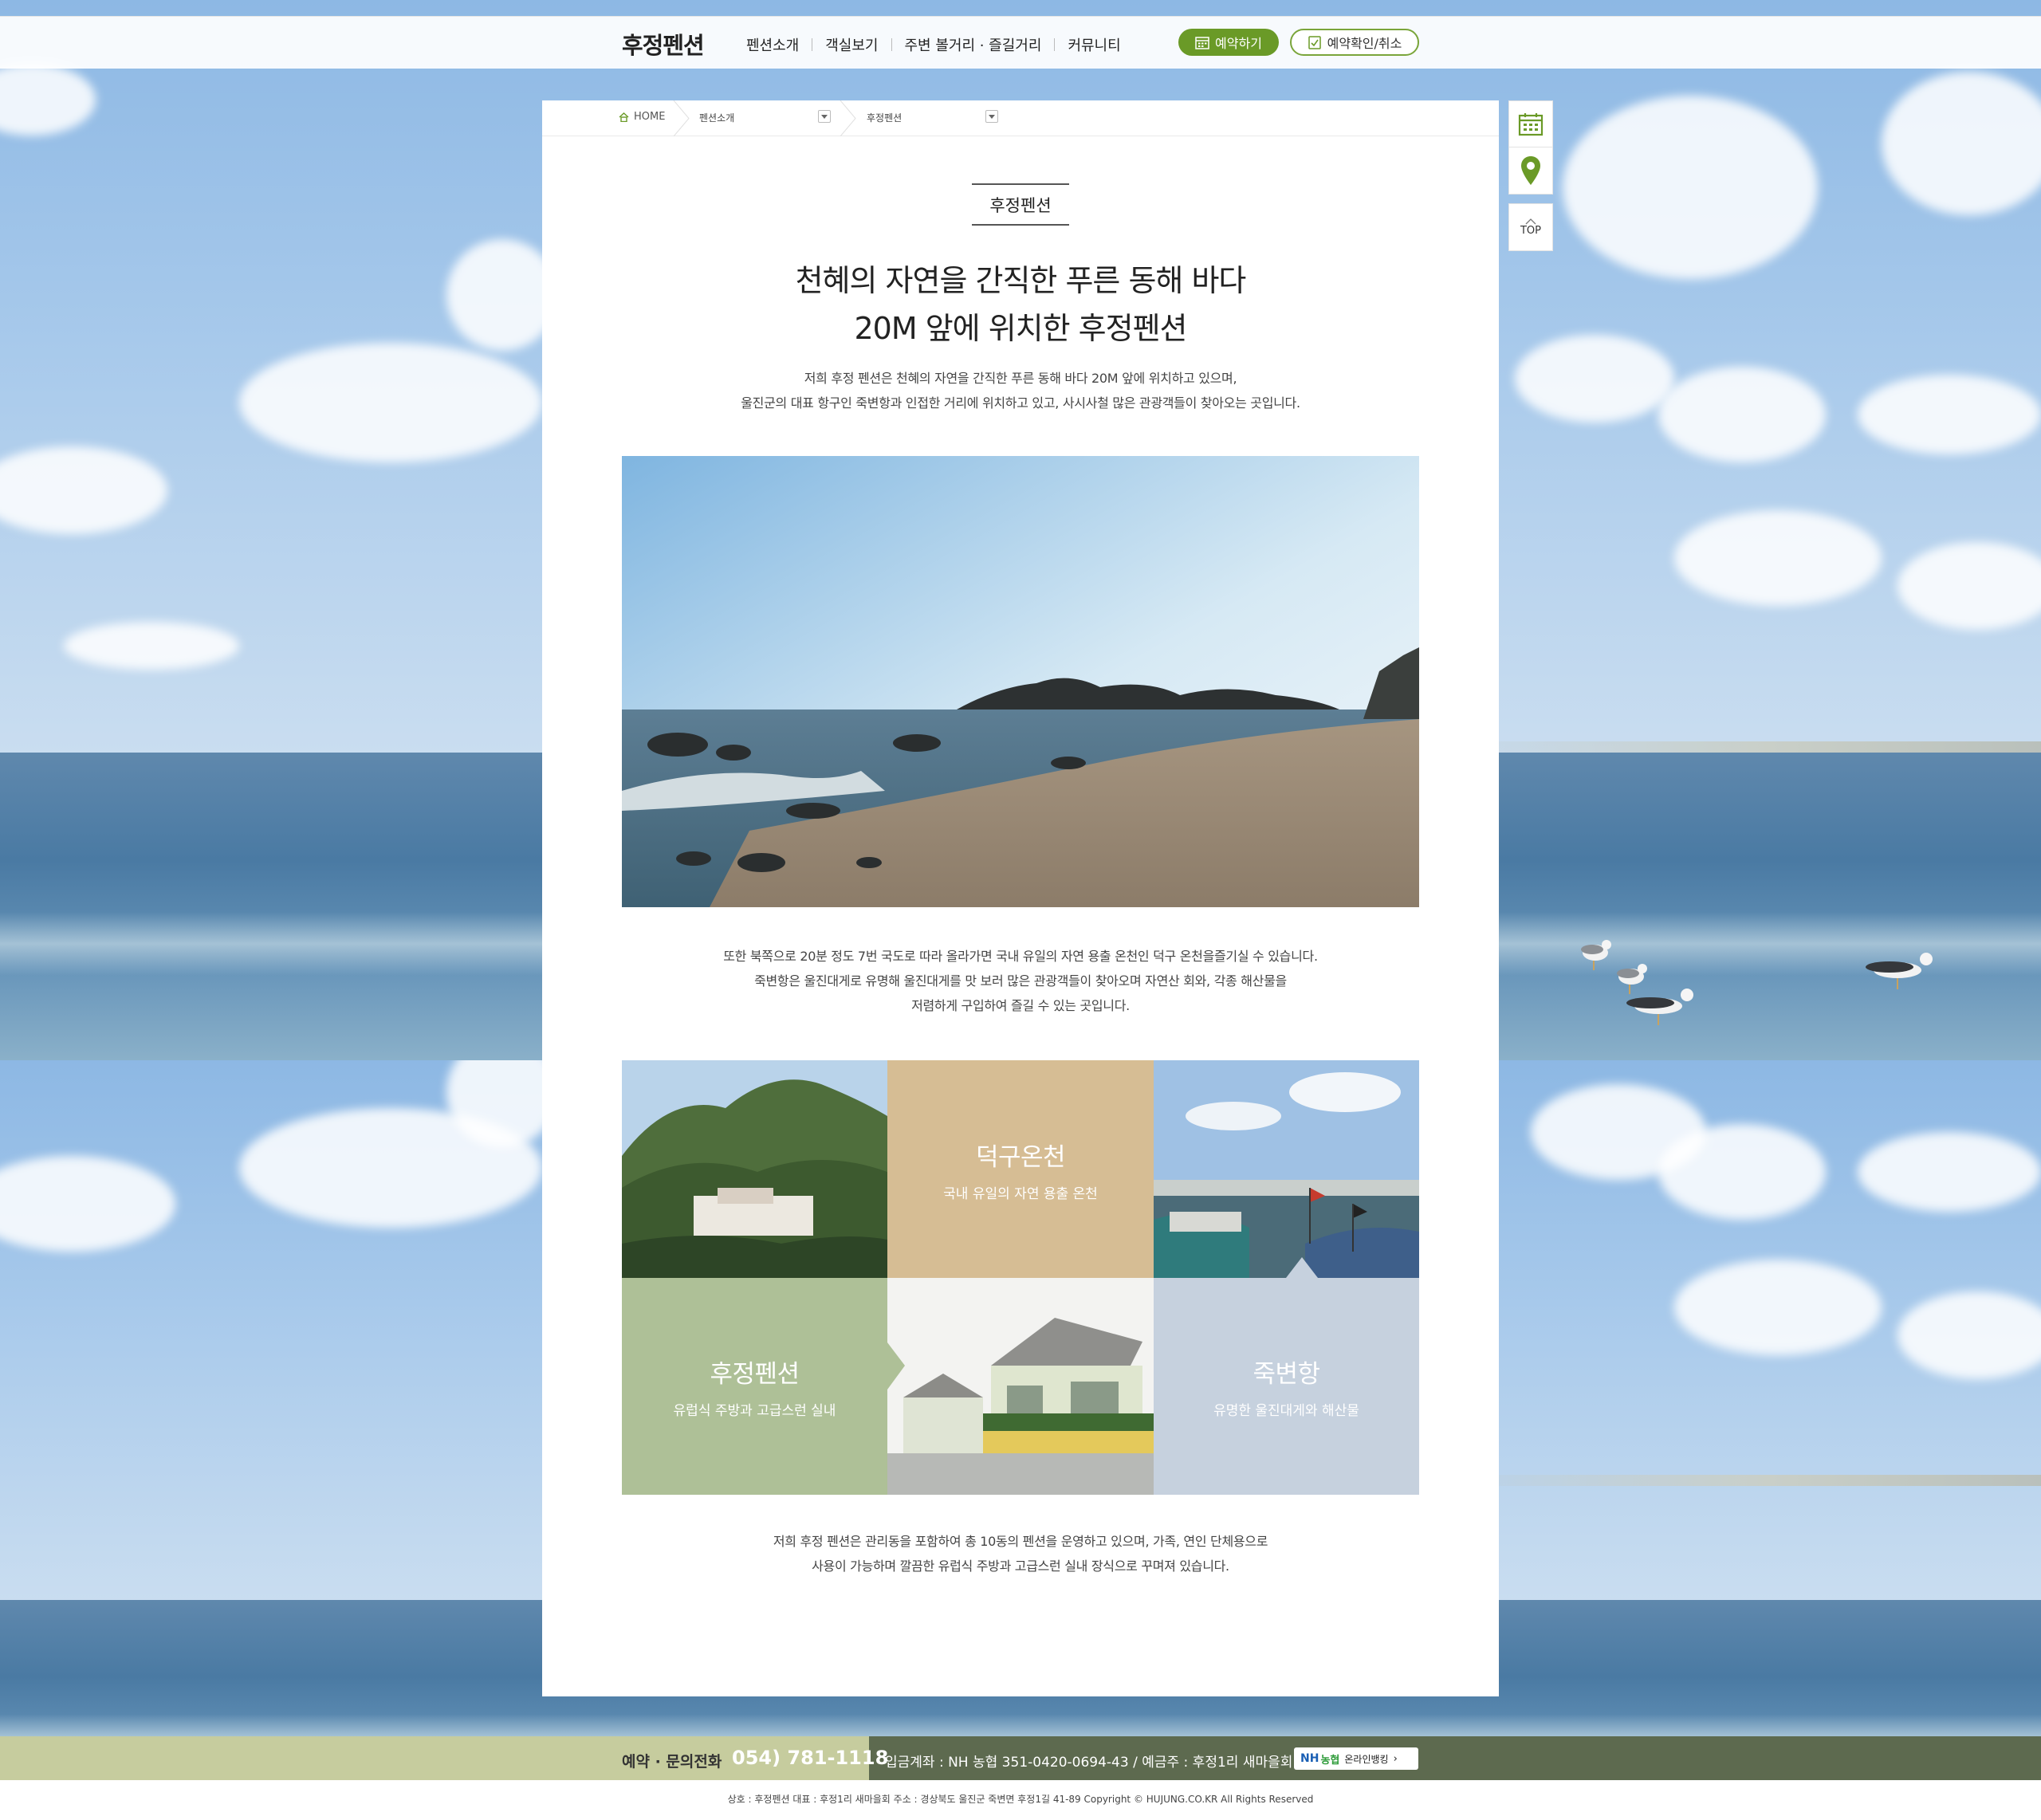 The image size is (2041, 1820). What do you see at coordinates (1020, 329) in the screenshot?
I see `headline-line: 20M 앞에 위치한 후정펜션` at bounding box center [1020, 329].